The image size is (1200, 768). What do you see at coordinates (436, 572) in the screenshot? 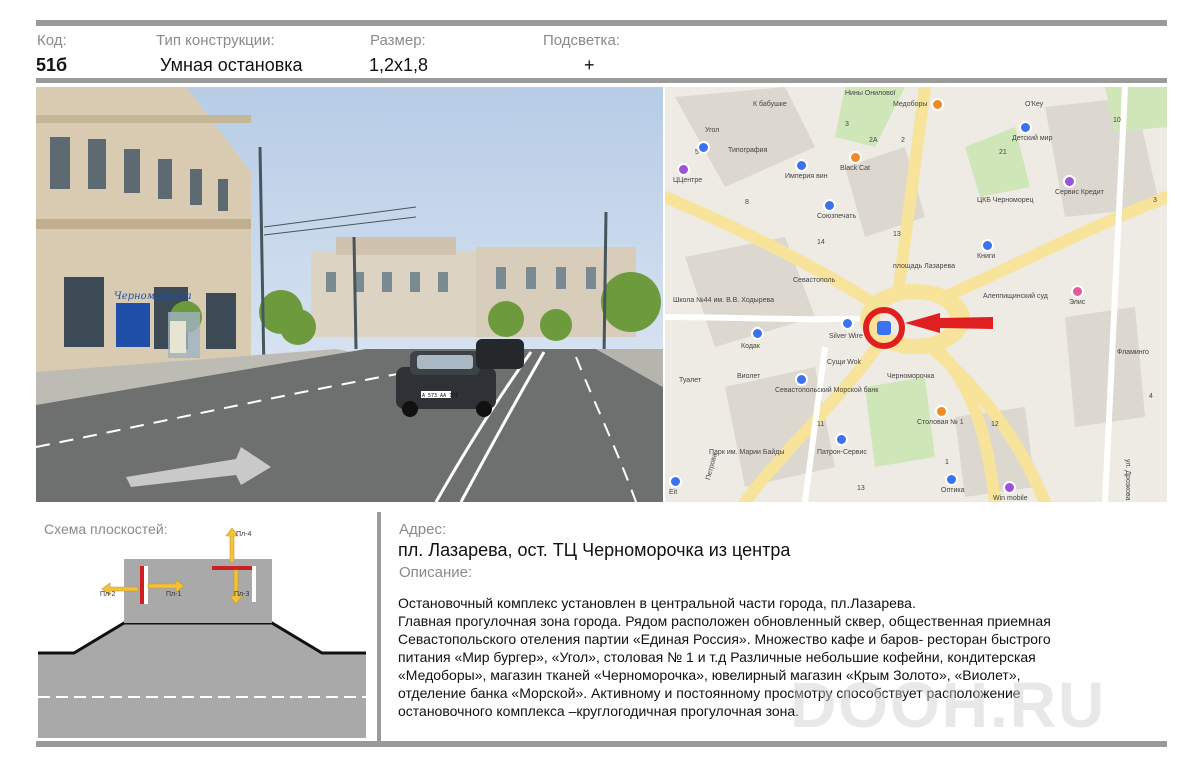
I see `description-label: Описание:` at bounding box center [436, 572].